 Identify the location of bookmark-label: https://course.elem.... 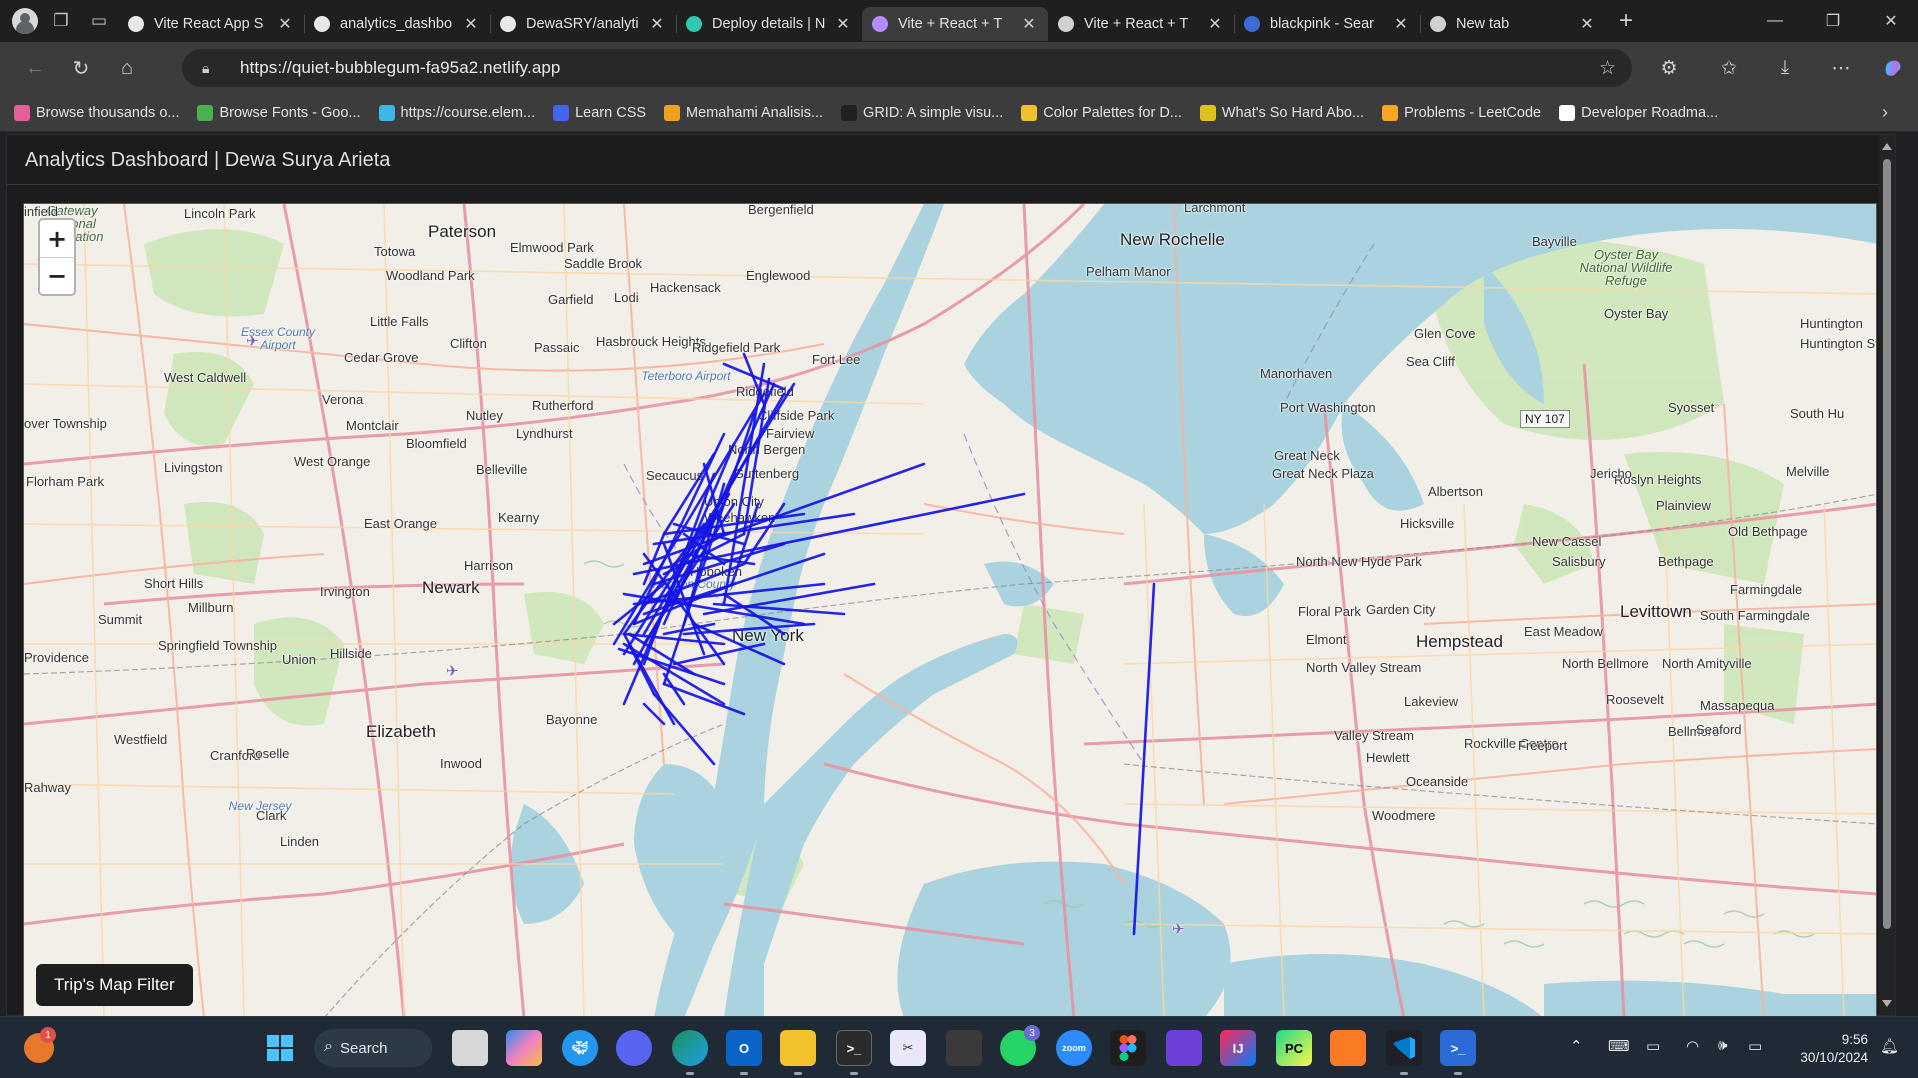
(468, 112).